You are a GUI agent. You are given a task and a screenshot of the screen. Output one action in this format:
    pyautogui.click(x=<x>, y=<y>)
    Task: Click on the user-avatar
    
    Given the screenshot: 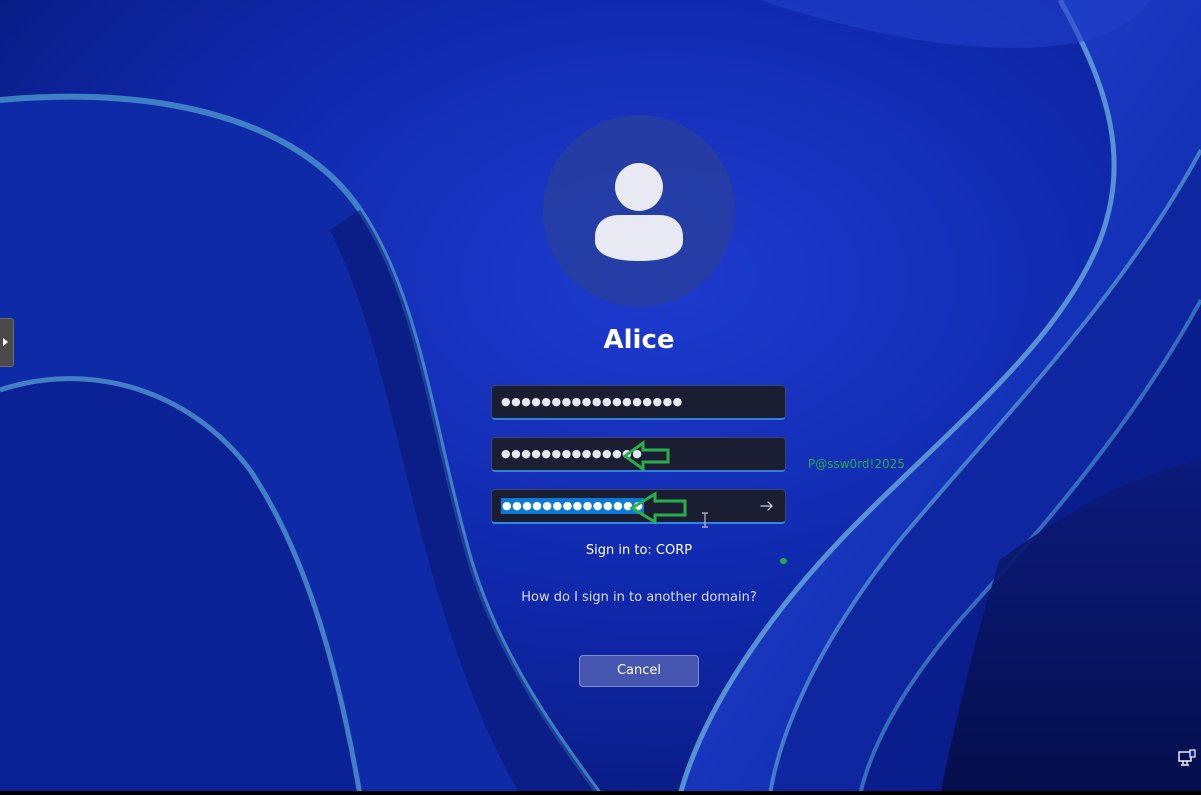 What is the action you would take?
    pyautogui.click(x=639, y=211)
    